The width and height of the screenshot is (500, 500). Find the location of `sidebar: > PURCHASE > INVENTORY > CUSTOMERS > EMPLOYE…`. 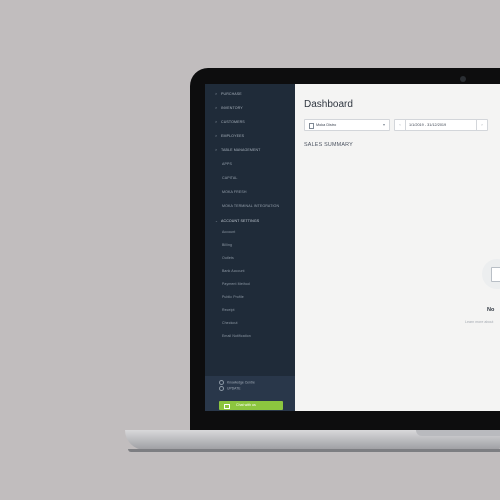

sidebar: > PURCHASE > INVENTORY > CUSTOMERS > EMPLOYE… is located at coordinates (250, 247).